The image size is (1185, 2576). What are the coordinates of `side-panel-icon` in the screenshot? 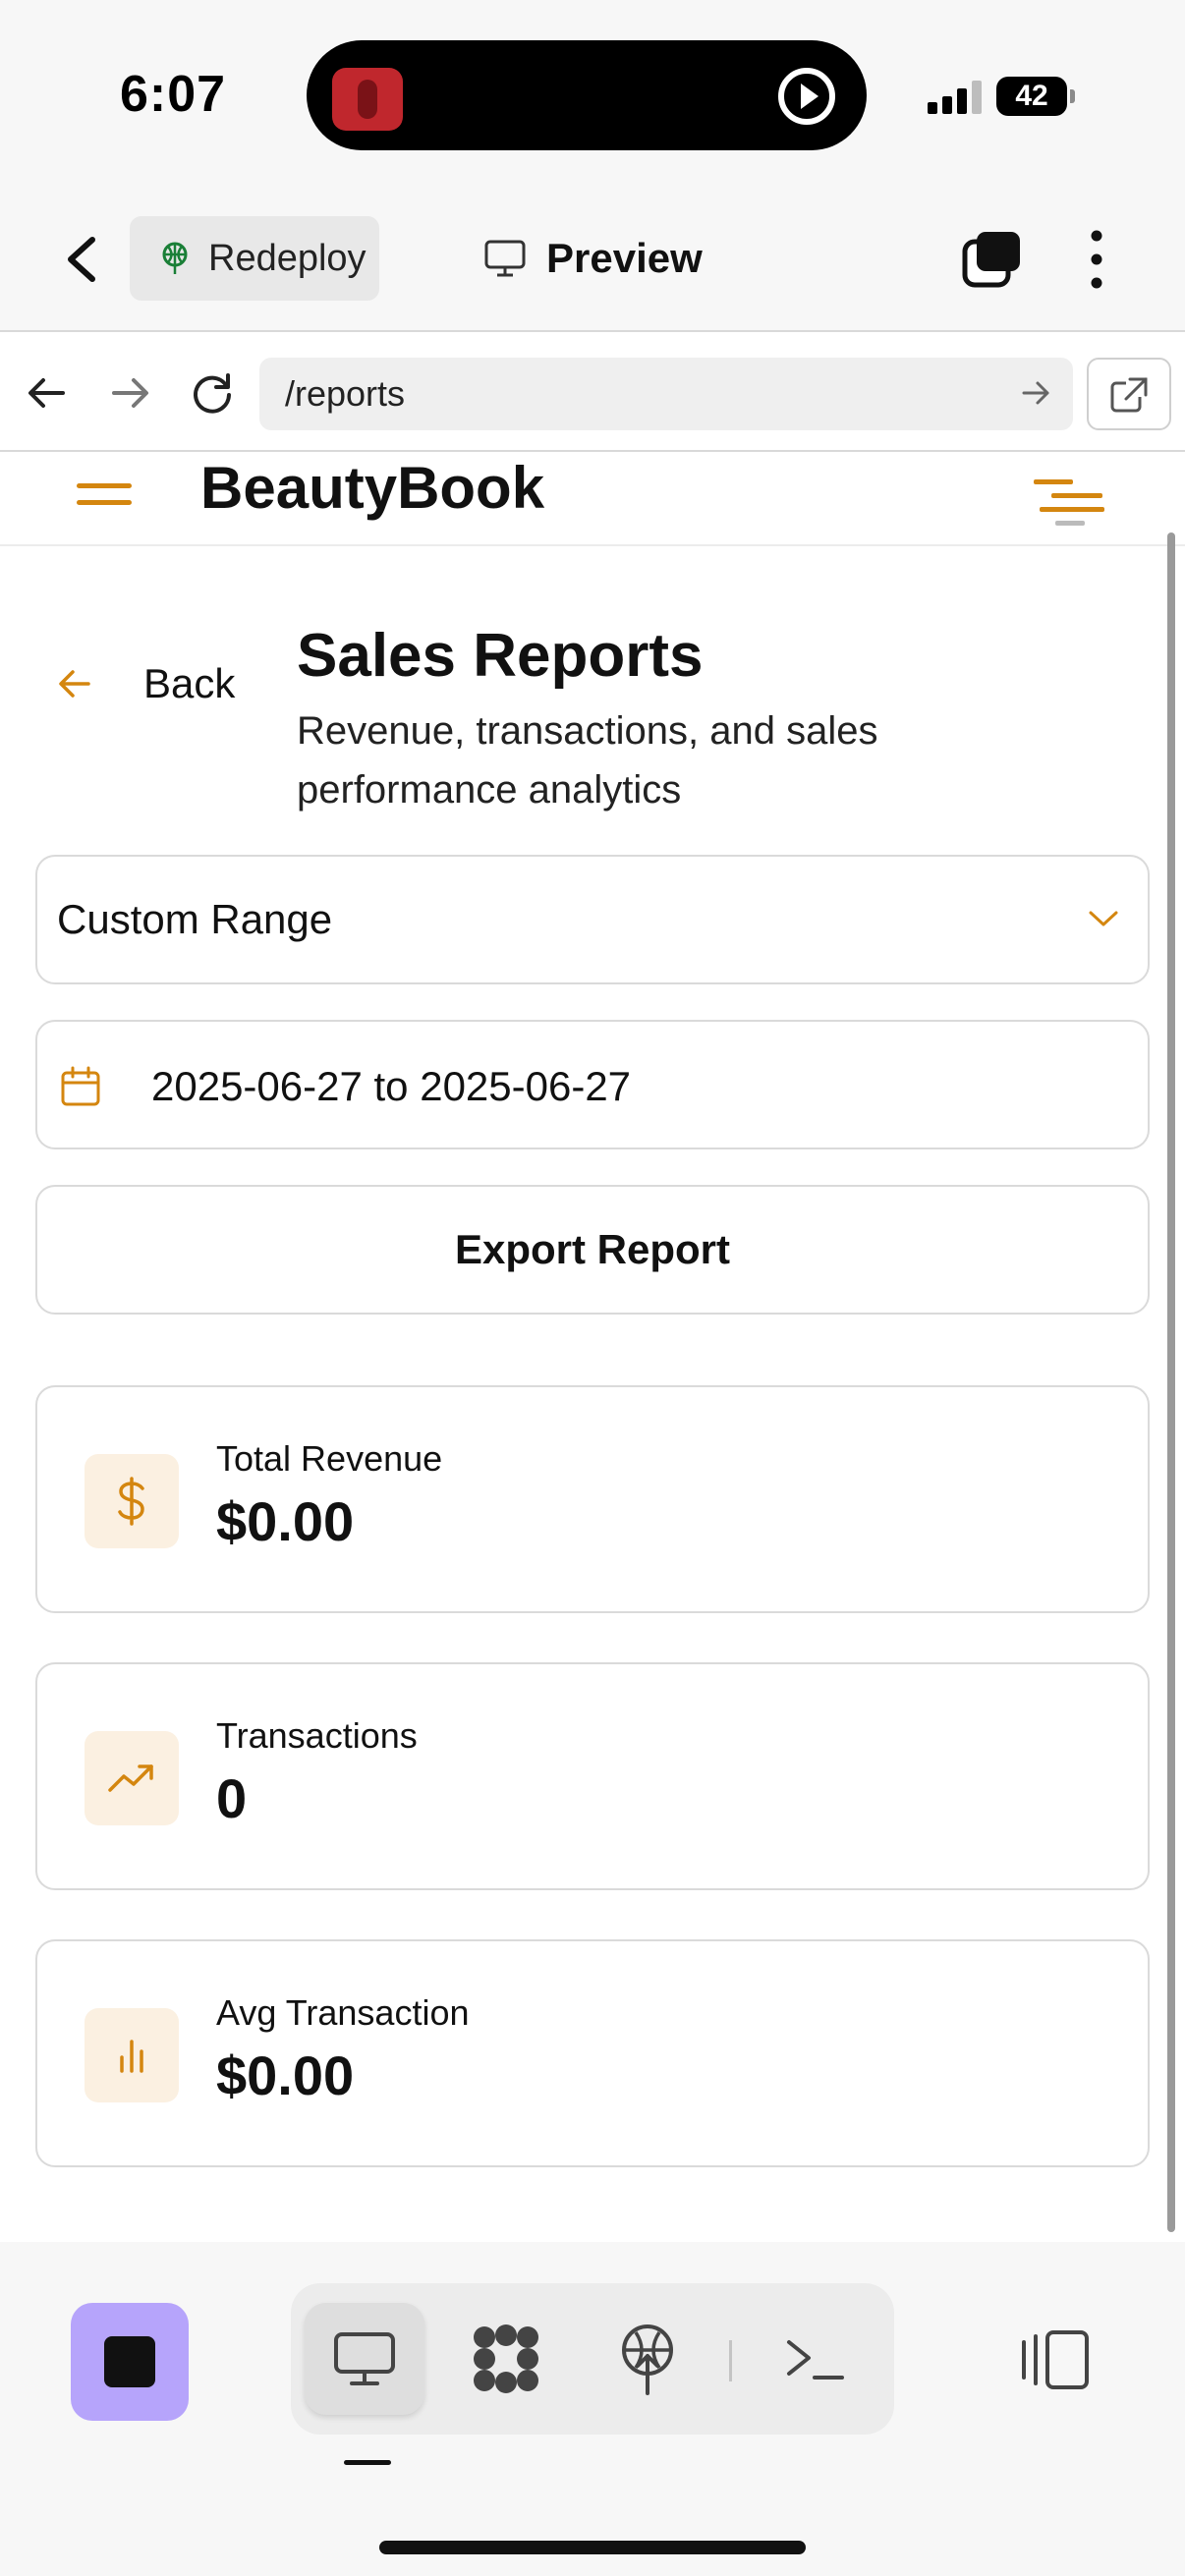 It's located at (1054, 2359).